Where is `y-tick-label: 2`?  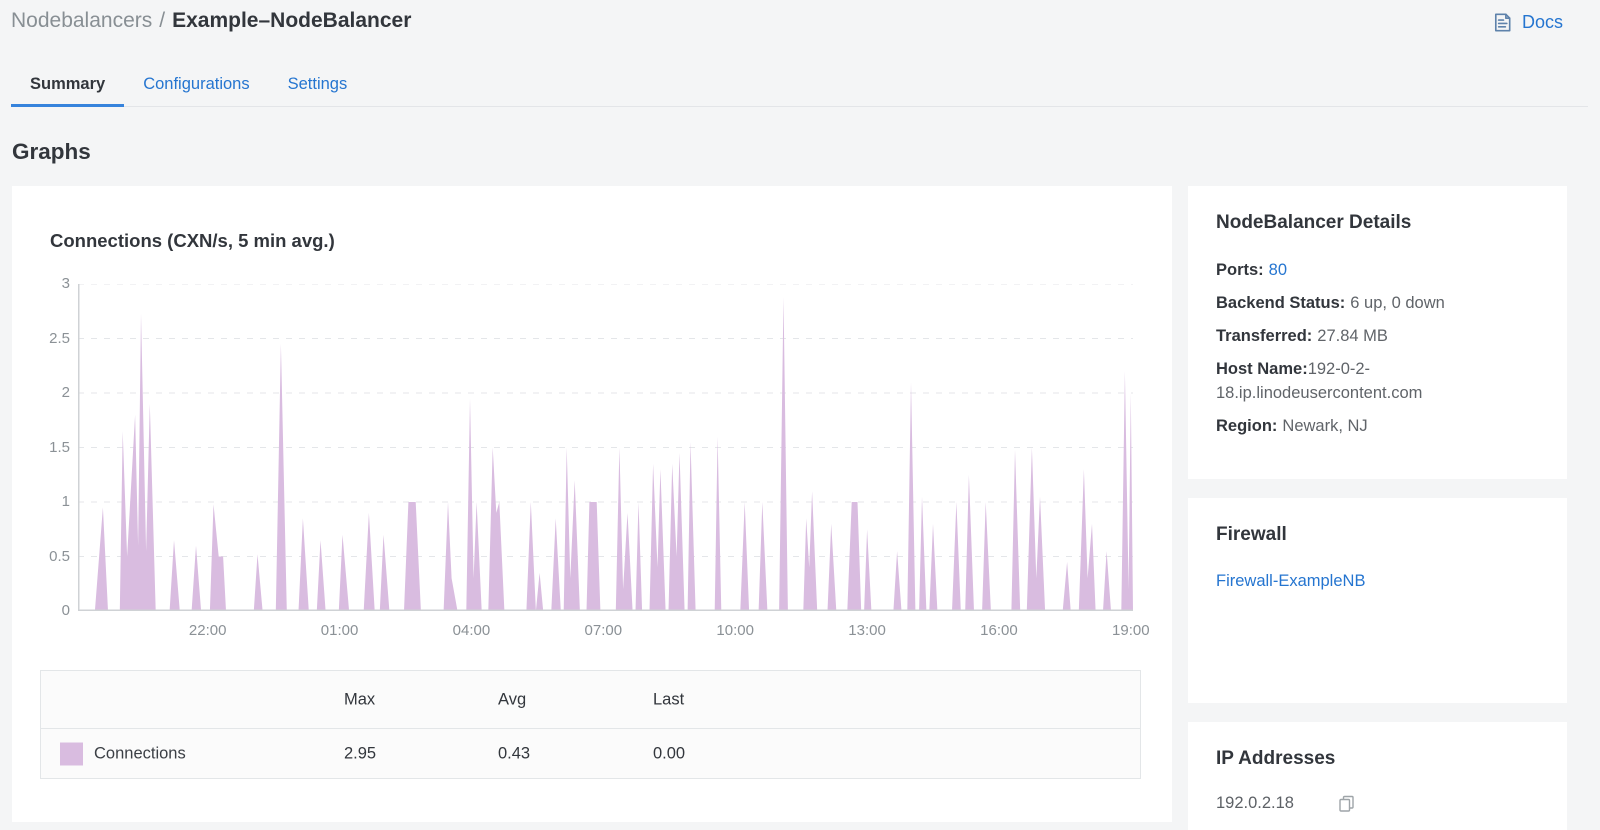
y-tick-label: 2 is located at coordinates (65, 392).